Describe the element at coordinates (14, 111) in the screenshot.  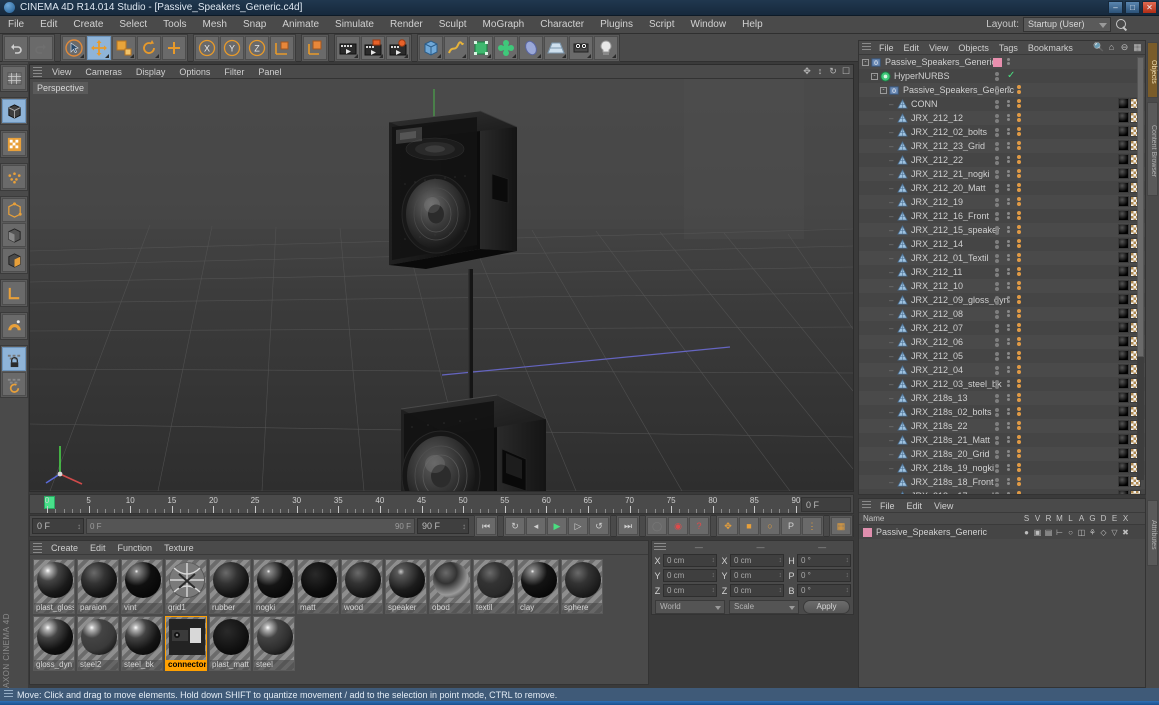
I see `model-mode-icon` at that location.